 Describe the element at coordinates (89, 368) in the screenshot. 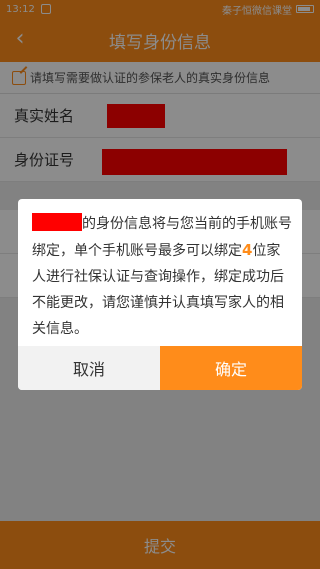

I see `cancel-button: 取消` at that location.